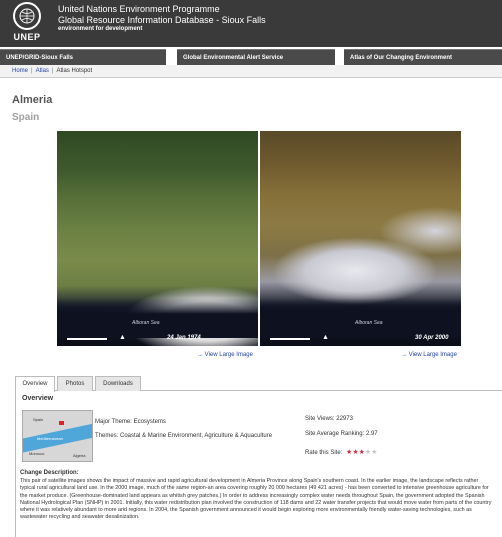 This screenshot has height=537, width=502. Describe the element at coordinates (79, 455) in the screenshot. I see `map-label-algeria: Algeria` at that location.